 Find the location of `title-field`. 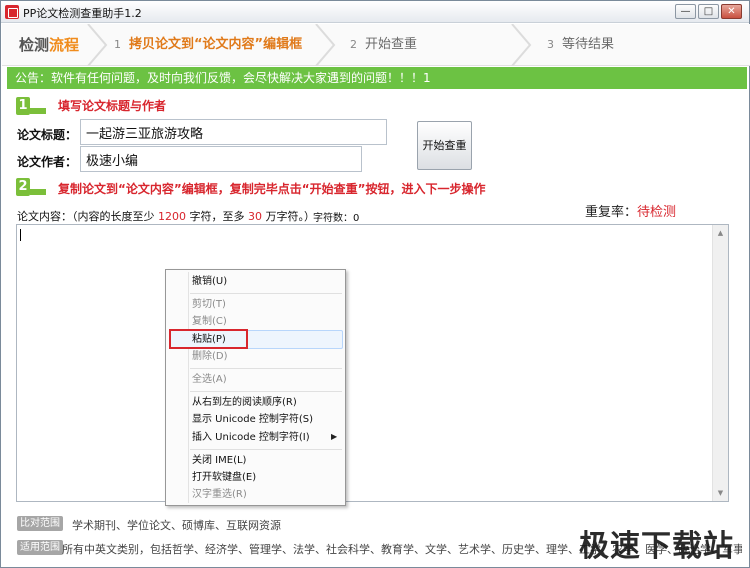

title-field is located at coordinates (233, 132).